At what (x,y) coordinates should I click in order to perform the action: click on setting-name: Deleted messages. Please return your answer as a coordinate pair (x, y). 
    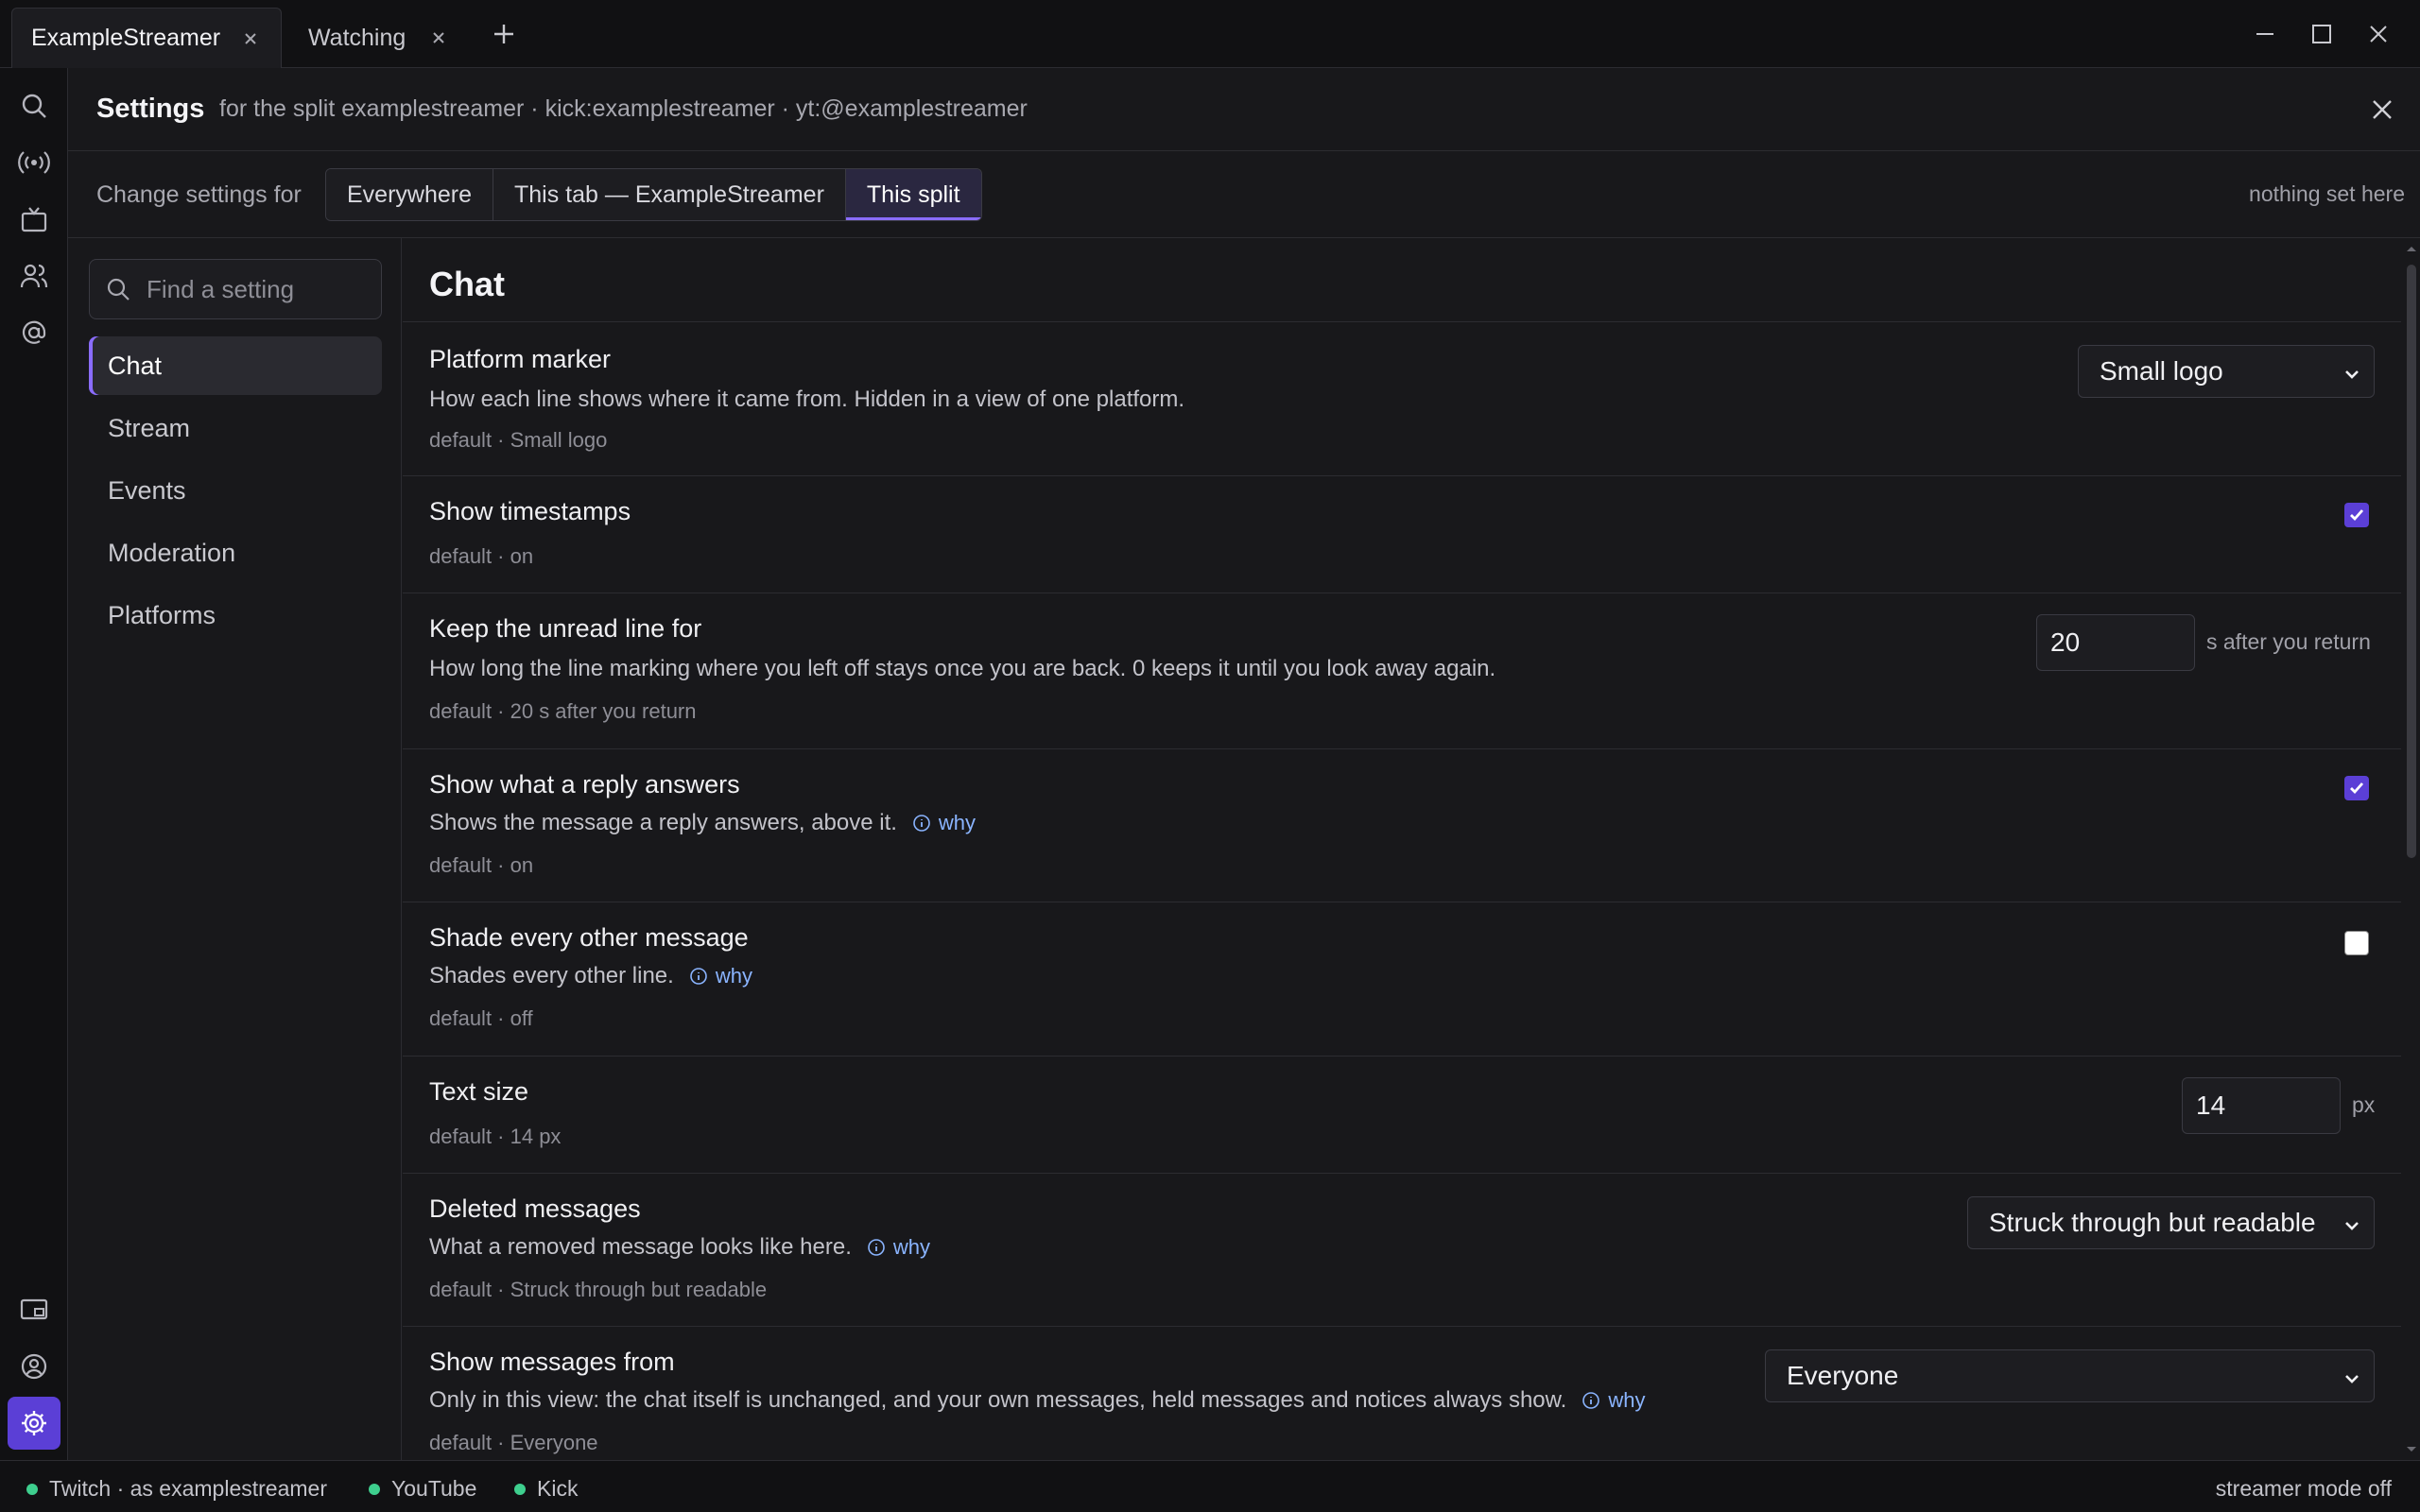
    Looking at the image, I should click on (535, 1208).